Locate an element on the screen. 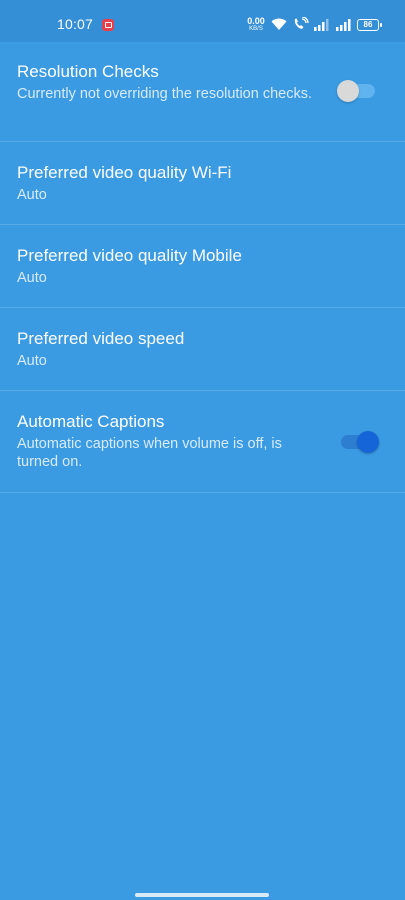 The image size is (405, 900). setting-video-speed: Preferred video speed Auto is located at coordinates (202, 349).